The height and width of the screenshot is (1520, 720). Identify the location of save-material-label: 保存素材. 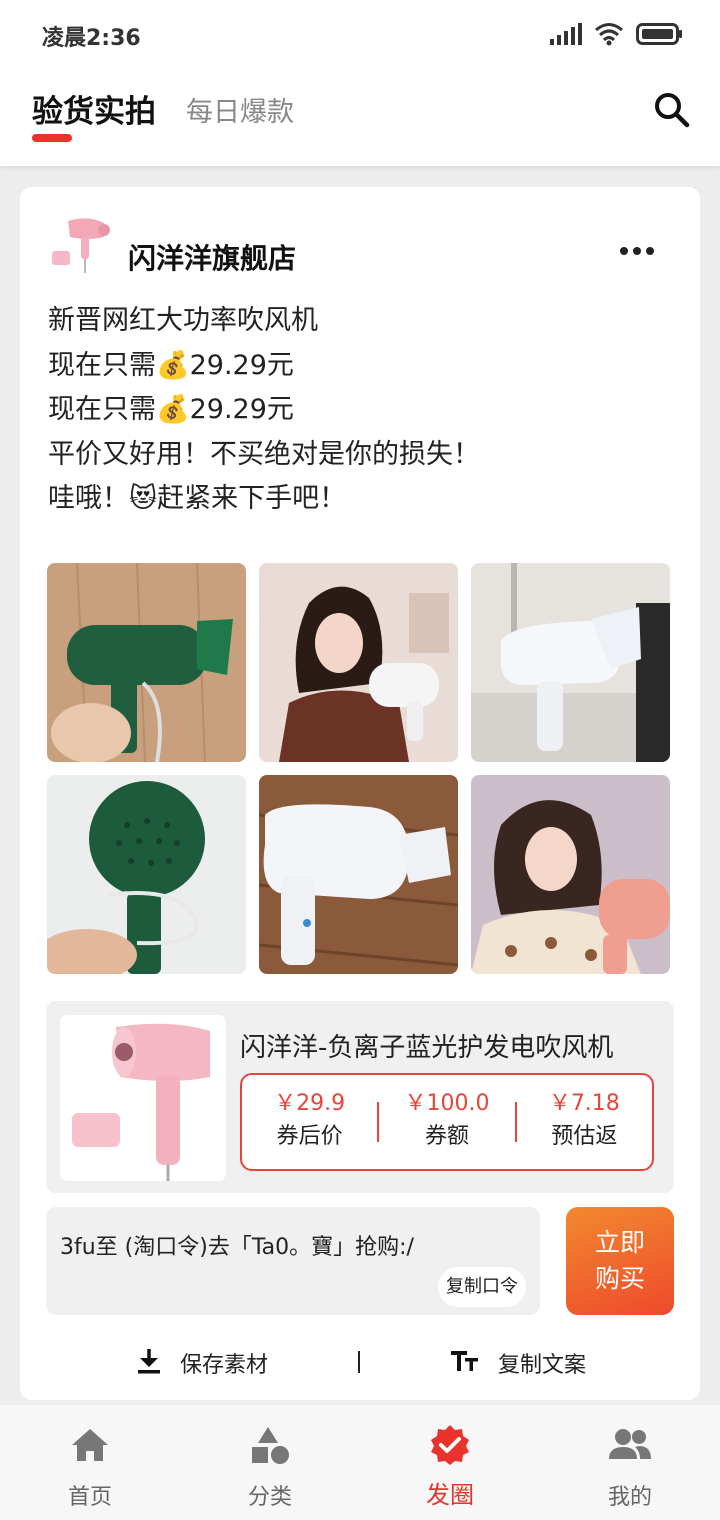
(224, 1365).